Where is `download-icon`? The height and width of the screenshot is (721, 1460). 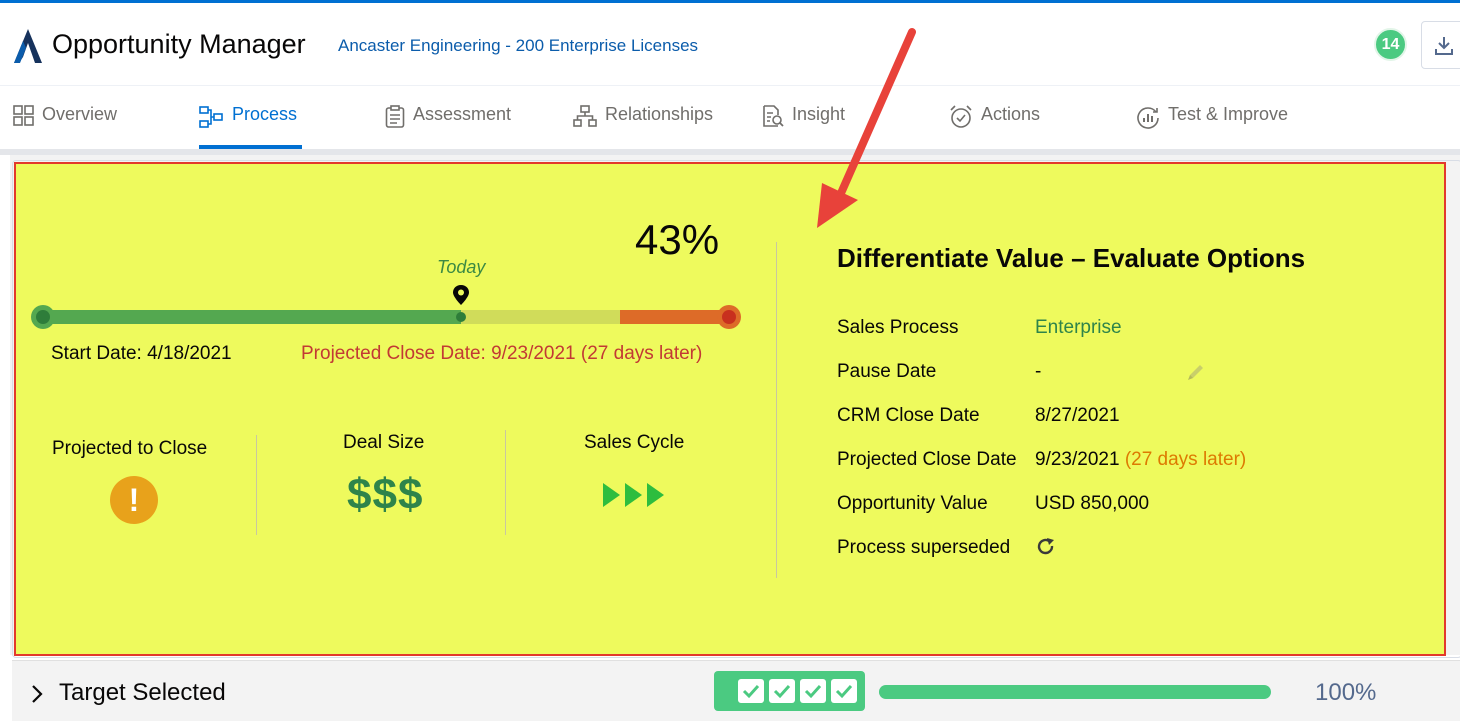
download-icon is located at coordinates (1444, 46).